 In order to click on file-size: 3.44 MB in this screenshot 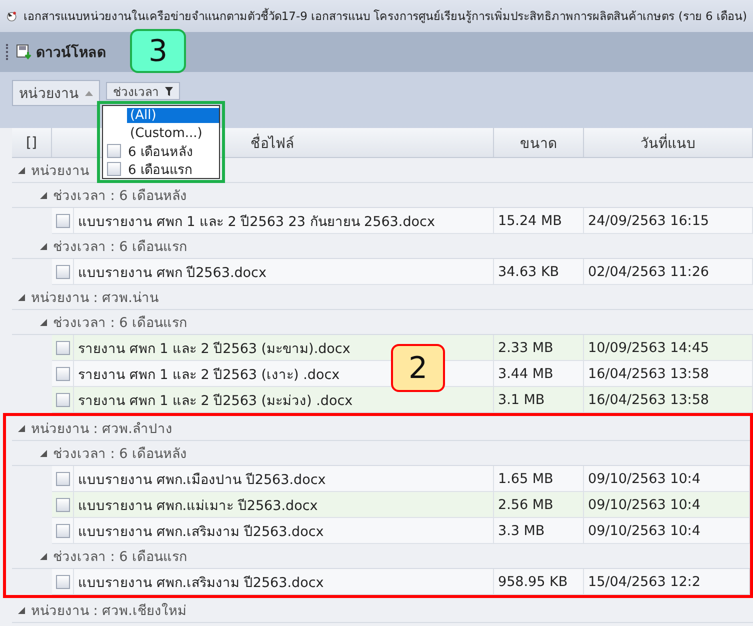, I will do `click(526, 374)`.